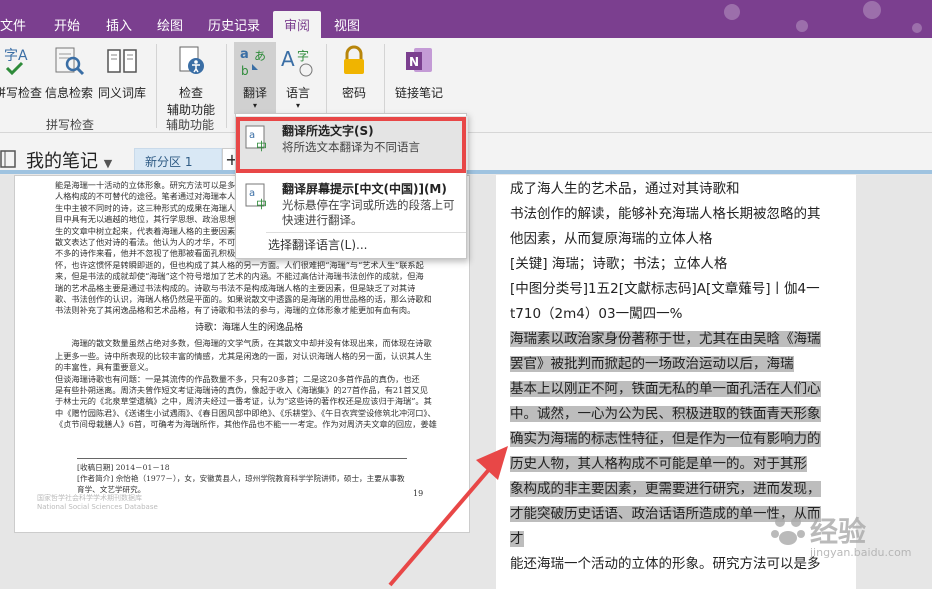 This screenshot has width=932, height=589. Describe the element at coordinates (351, 145) in the screenshot. I see `annotation-highlight-box` at that location.